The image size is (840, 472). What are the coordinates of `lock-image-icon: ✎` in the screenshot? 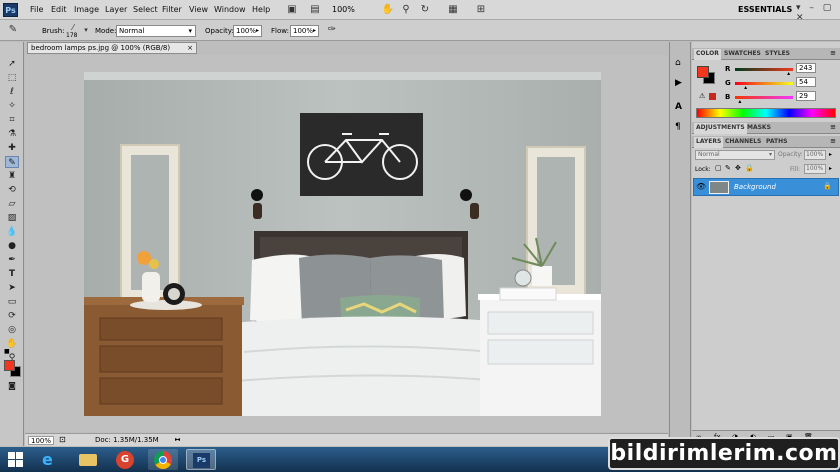 It's located at (728, 168).